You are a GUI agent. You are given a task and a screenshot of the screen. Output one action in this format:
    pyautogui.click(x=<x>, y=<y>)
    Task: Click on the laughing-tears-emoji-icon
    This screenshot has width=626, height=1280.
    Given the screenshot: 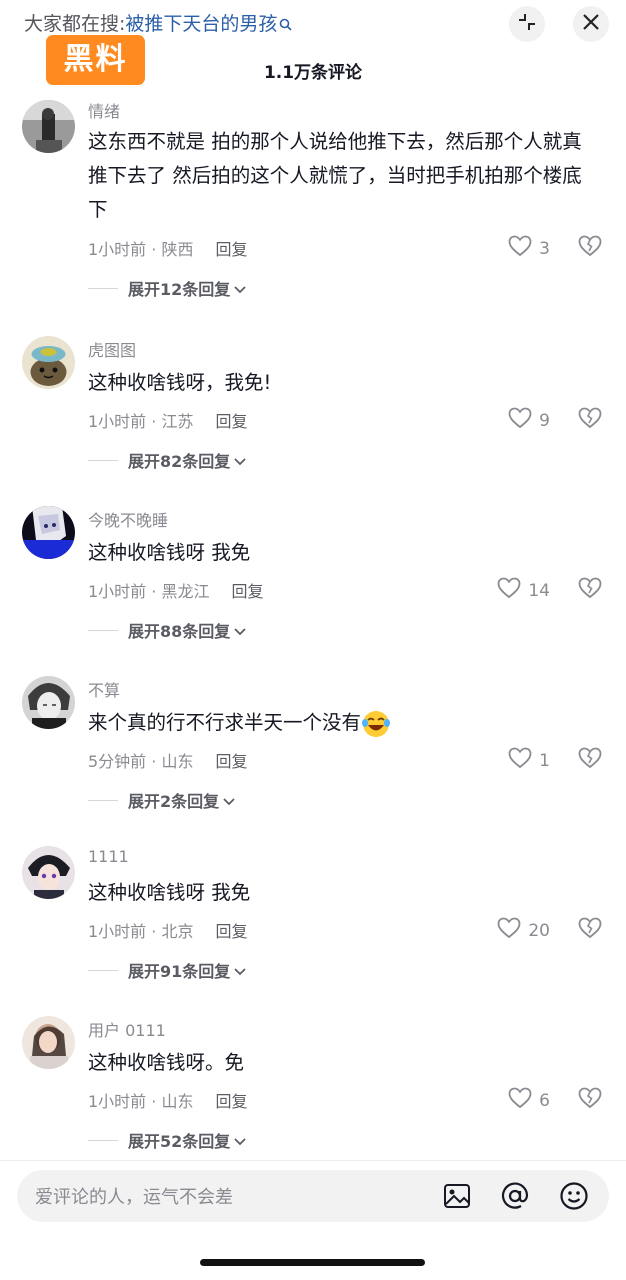 What is the action you would take?
    pyautogui.click(x=376, y=724)
    